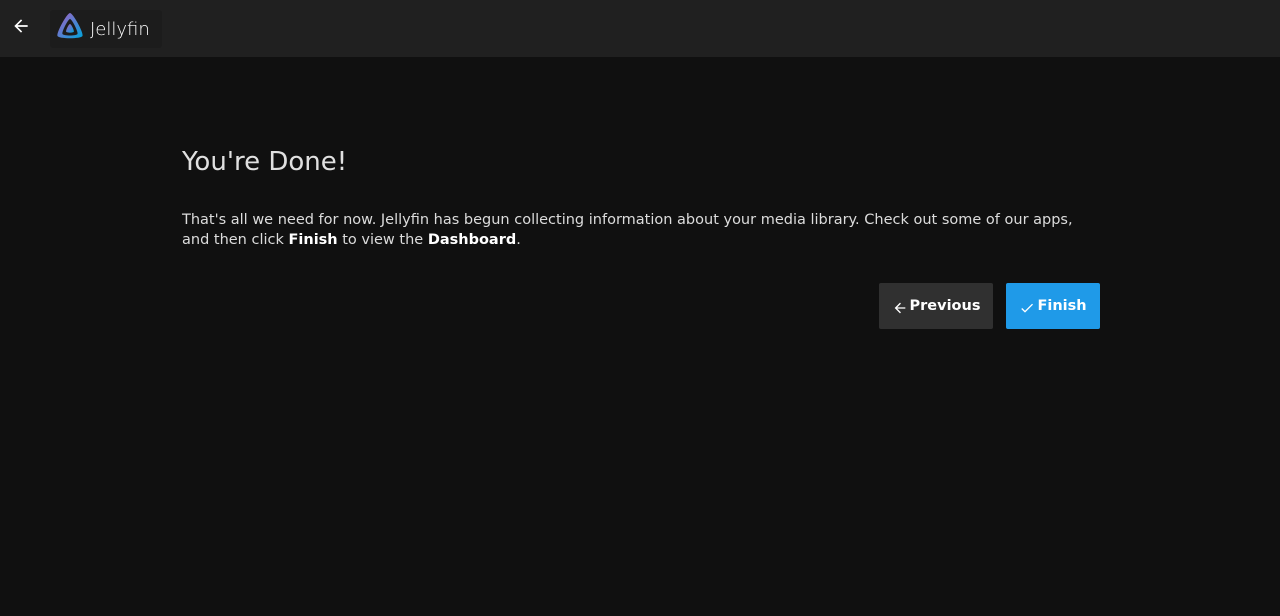 This screenshot has width=1280, height=616. I want to click on finish-button: Finish, so click(1053, 306).